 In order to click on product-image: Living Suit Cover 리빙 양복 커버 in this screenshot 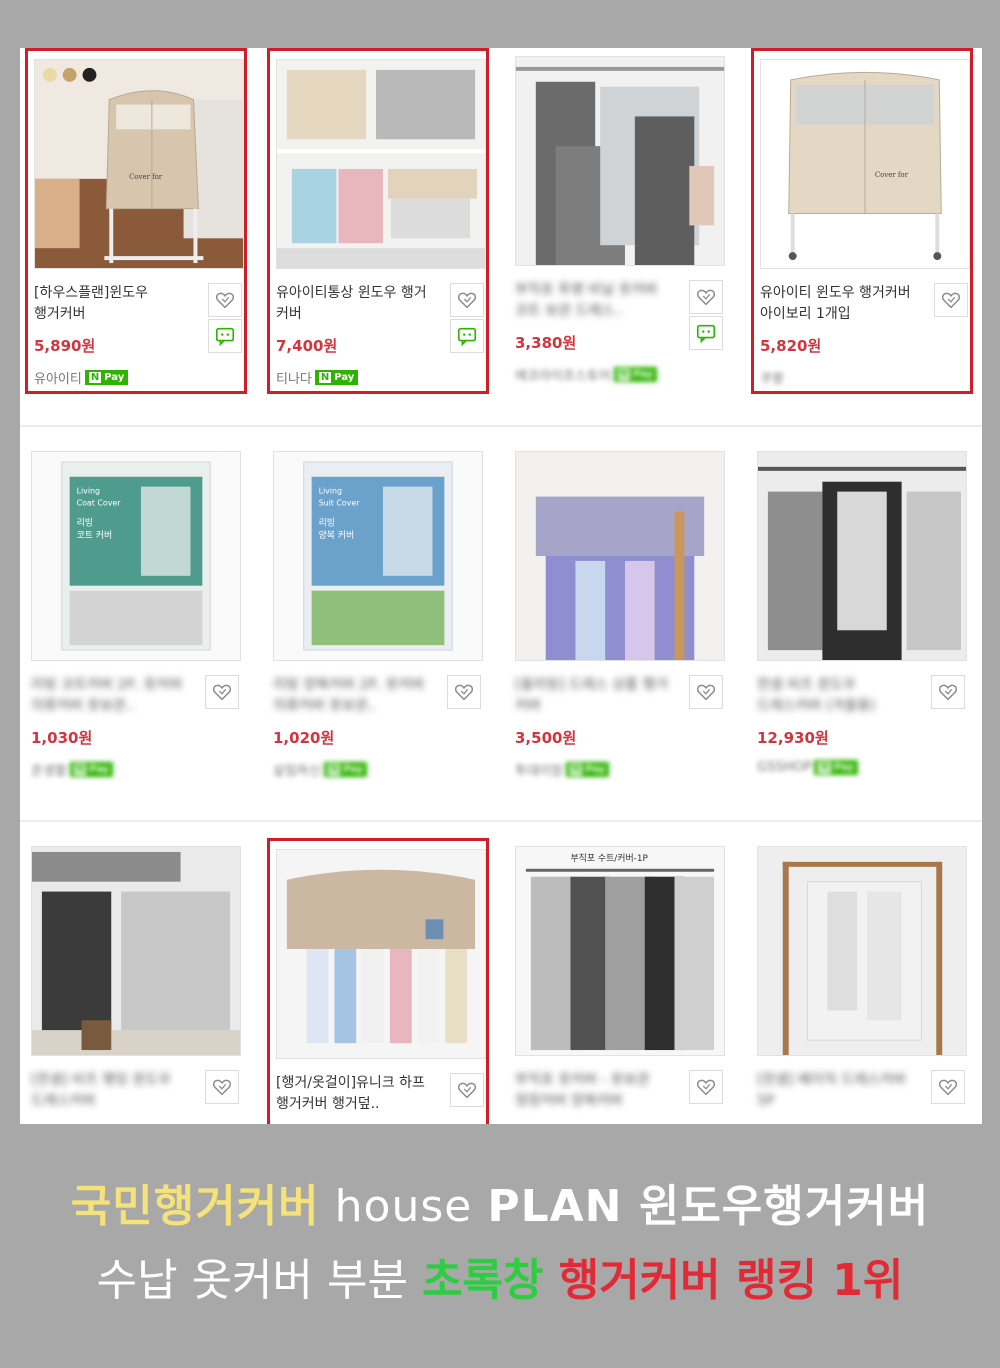, I will do `click(378, 556)`.